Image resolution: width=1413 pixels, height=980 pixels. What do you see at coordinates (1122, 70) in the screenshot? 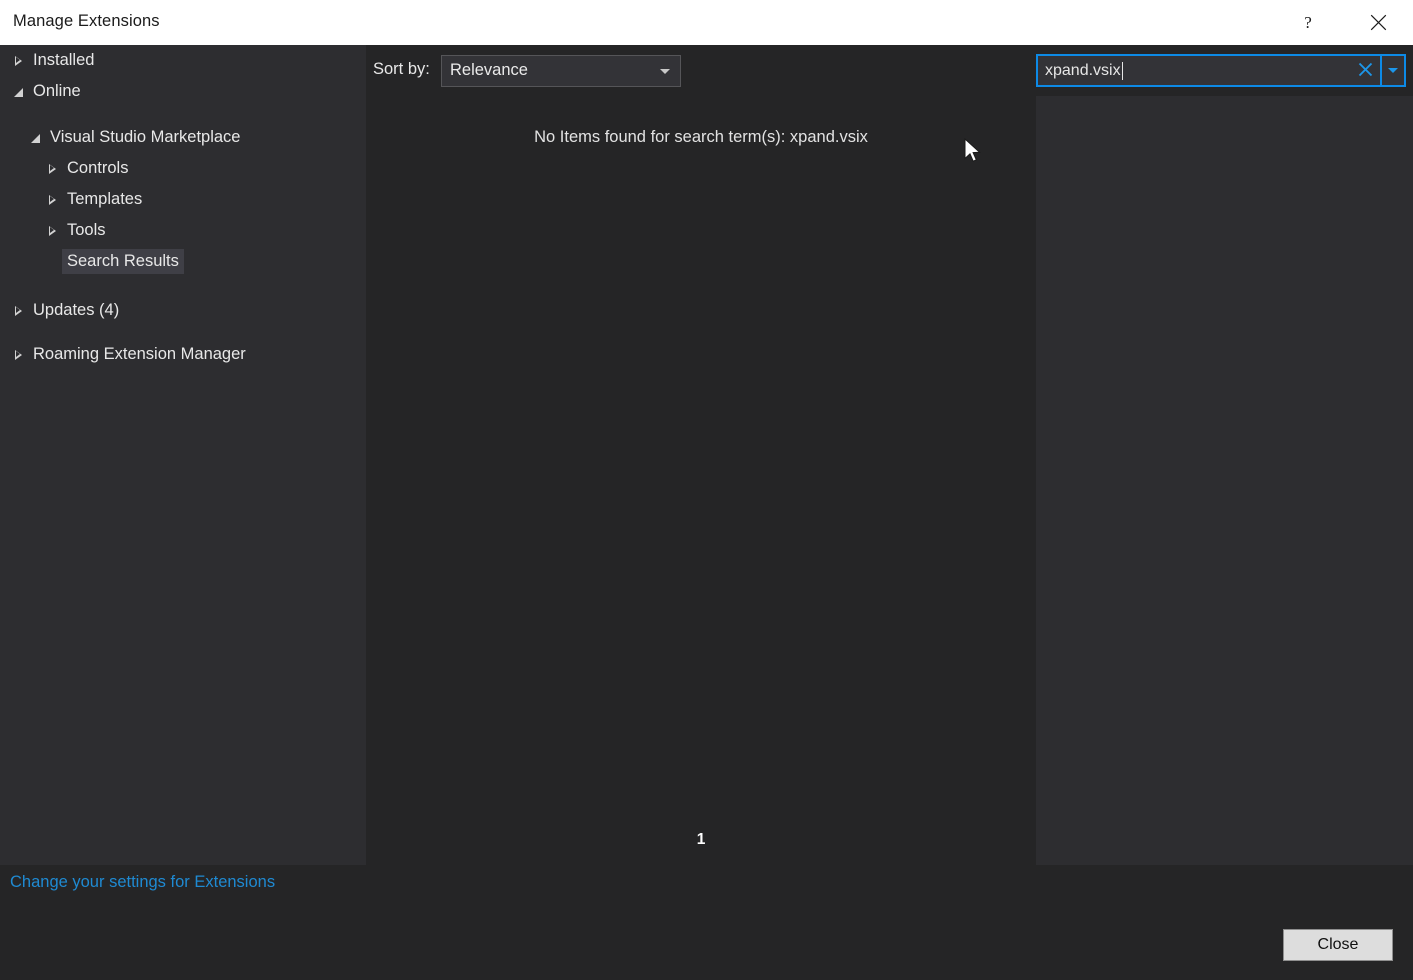
I see `text-caret` at bounding box center [1122, 70].